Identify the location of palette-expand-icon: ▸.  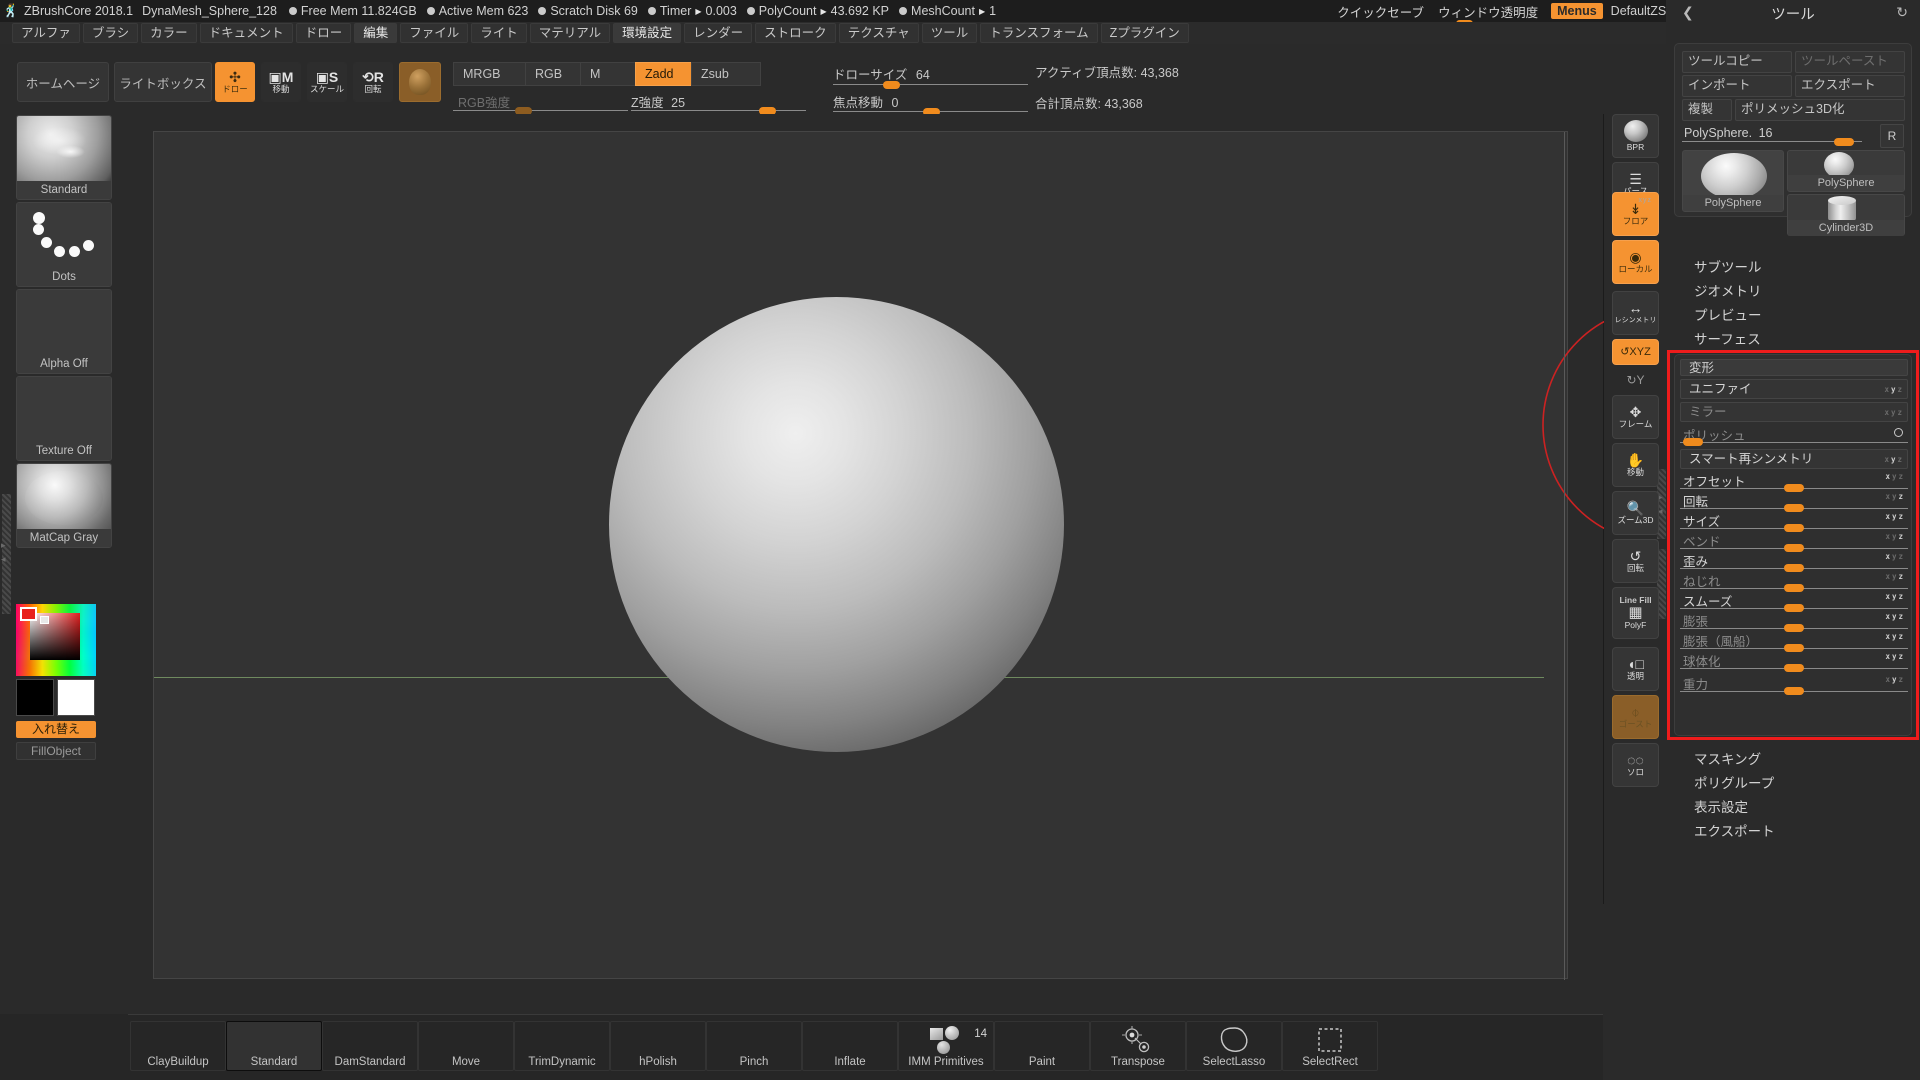
(3, 545).